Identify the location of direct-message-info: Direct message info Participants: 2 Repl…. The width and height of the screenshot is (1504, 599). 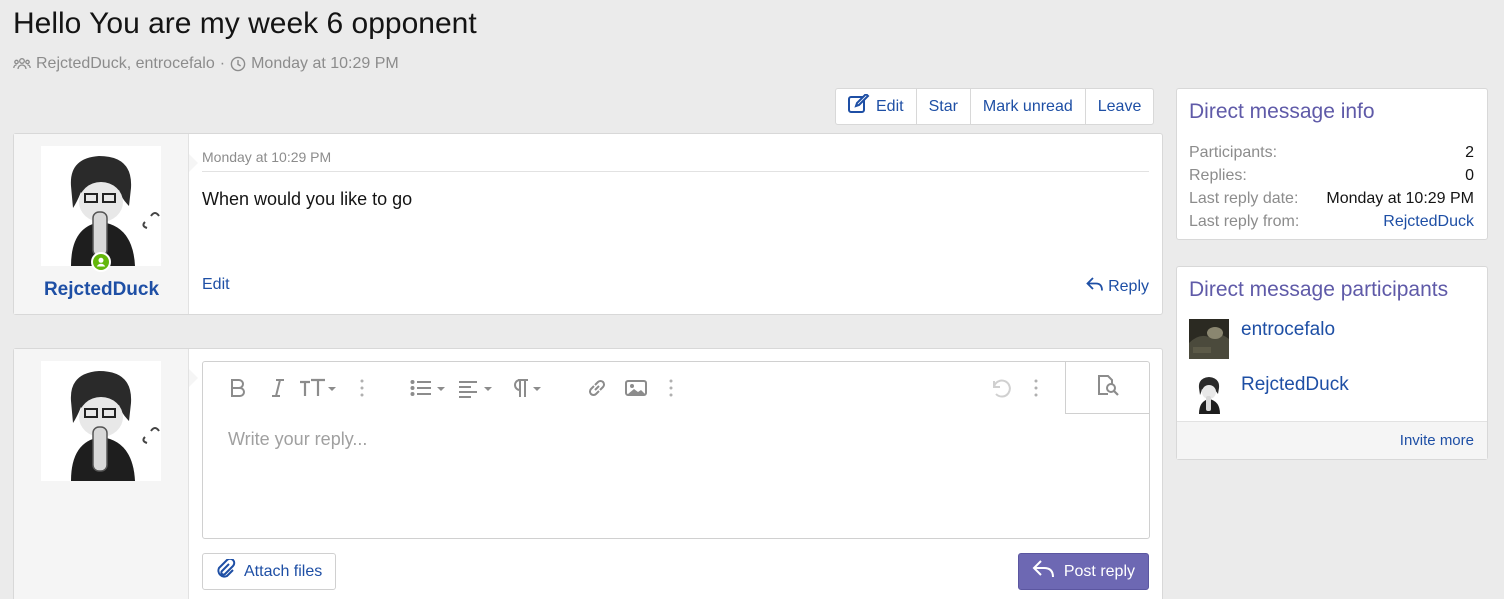
(1332, 164).